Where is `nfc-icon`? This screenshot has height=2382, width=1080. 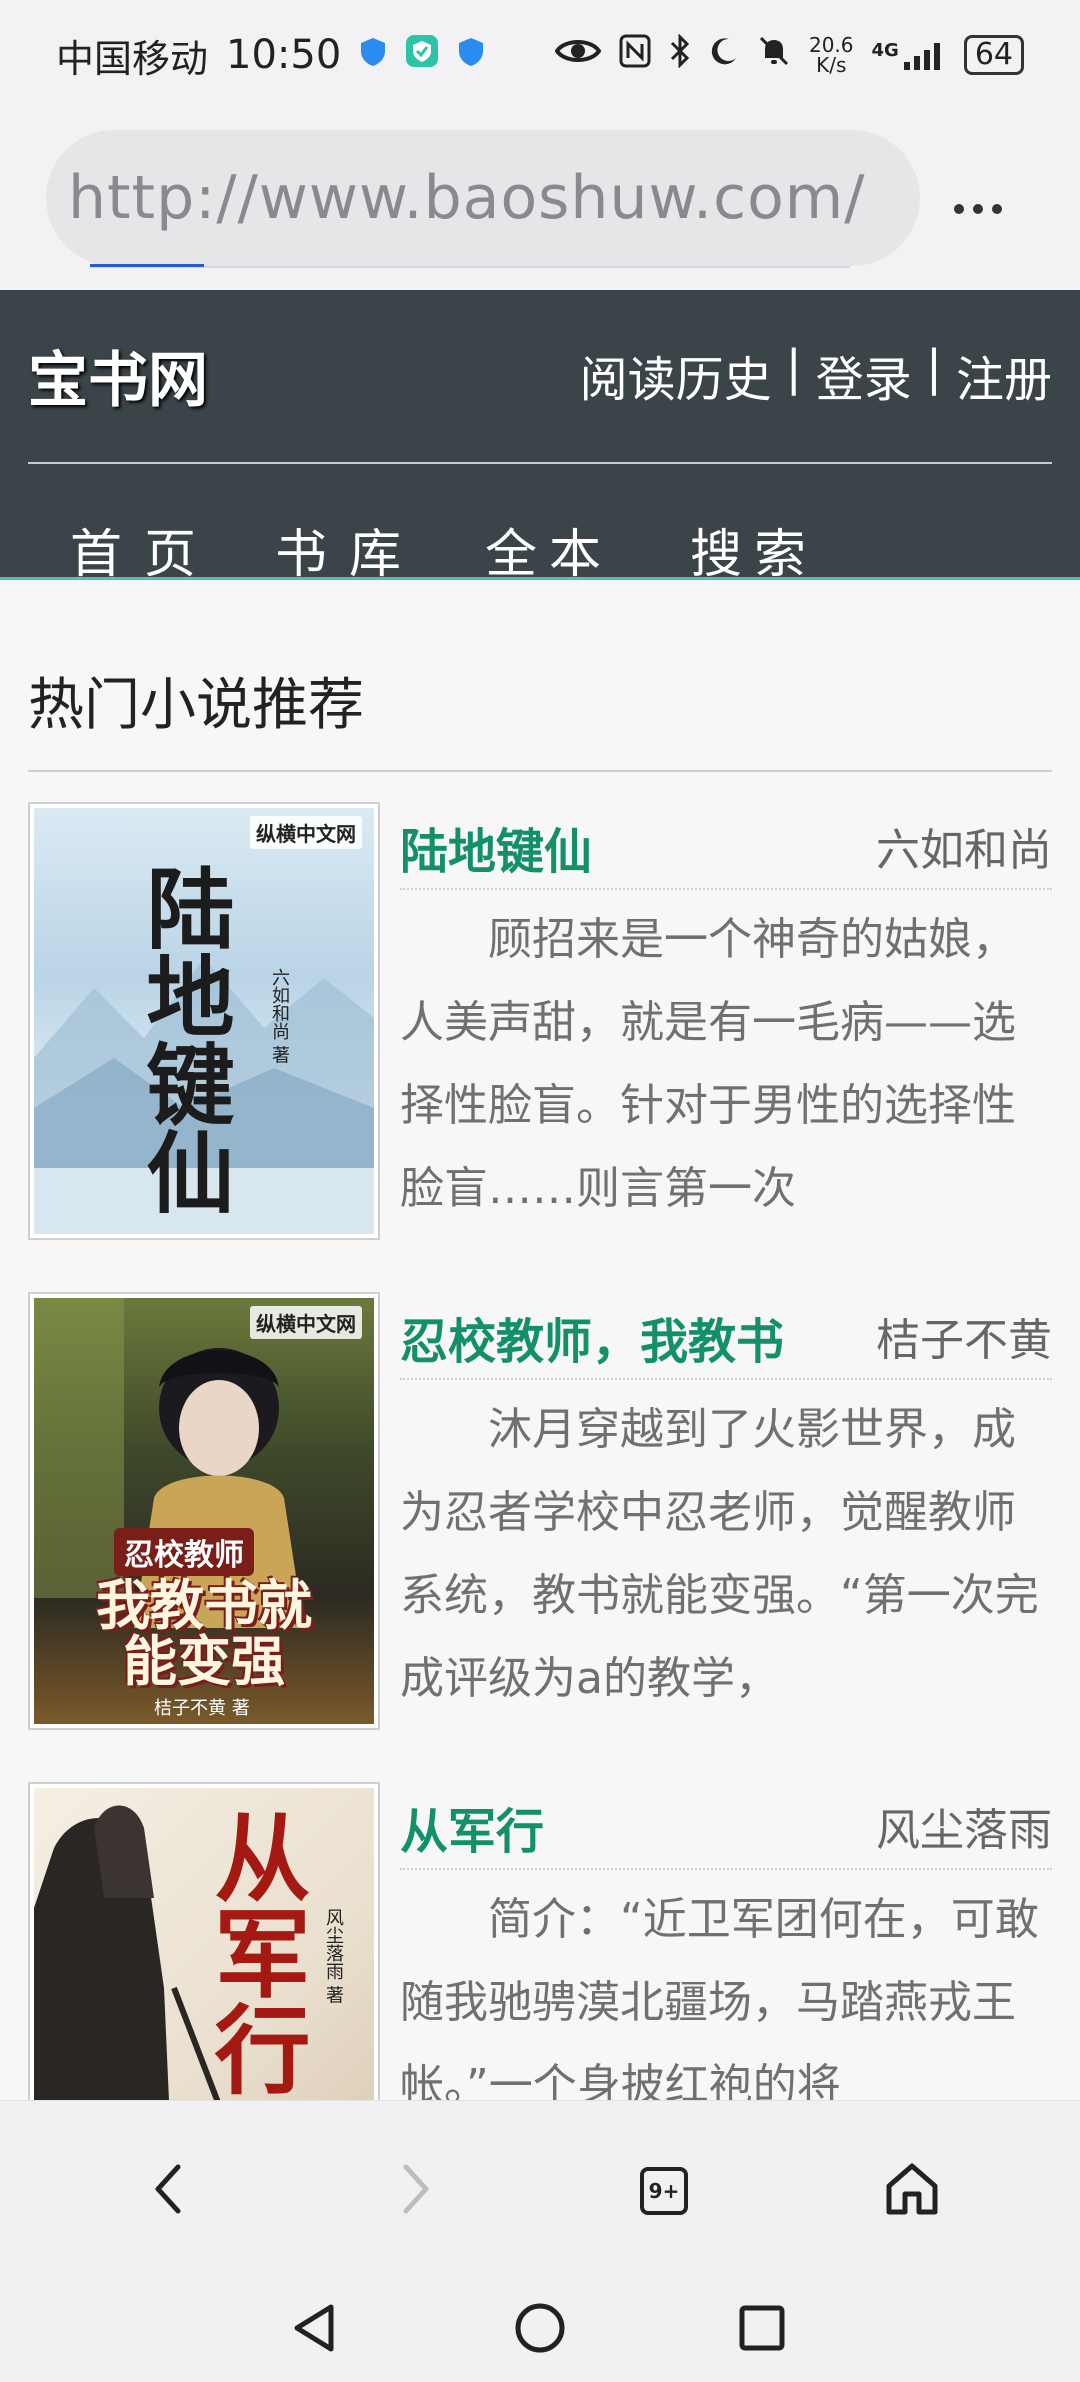 nfc-icon is located at coordinates (635, 55).